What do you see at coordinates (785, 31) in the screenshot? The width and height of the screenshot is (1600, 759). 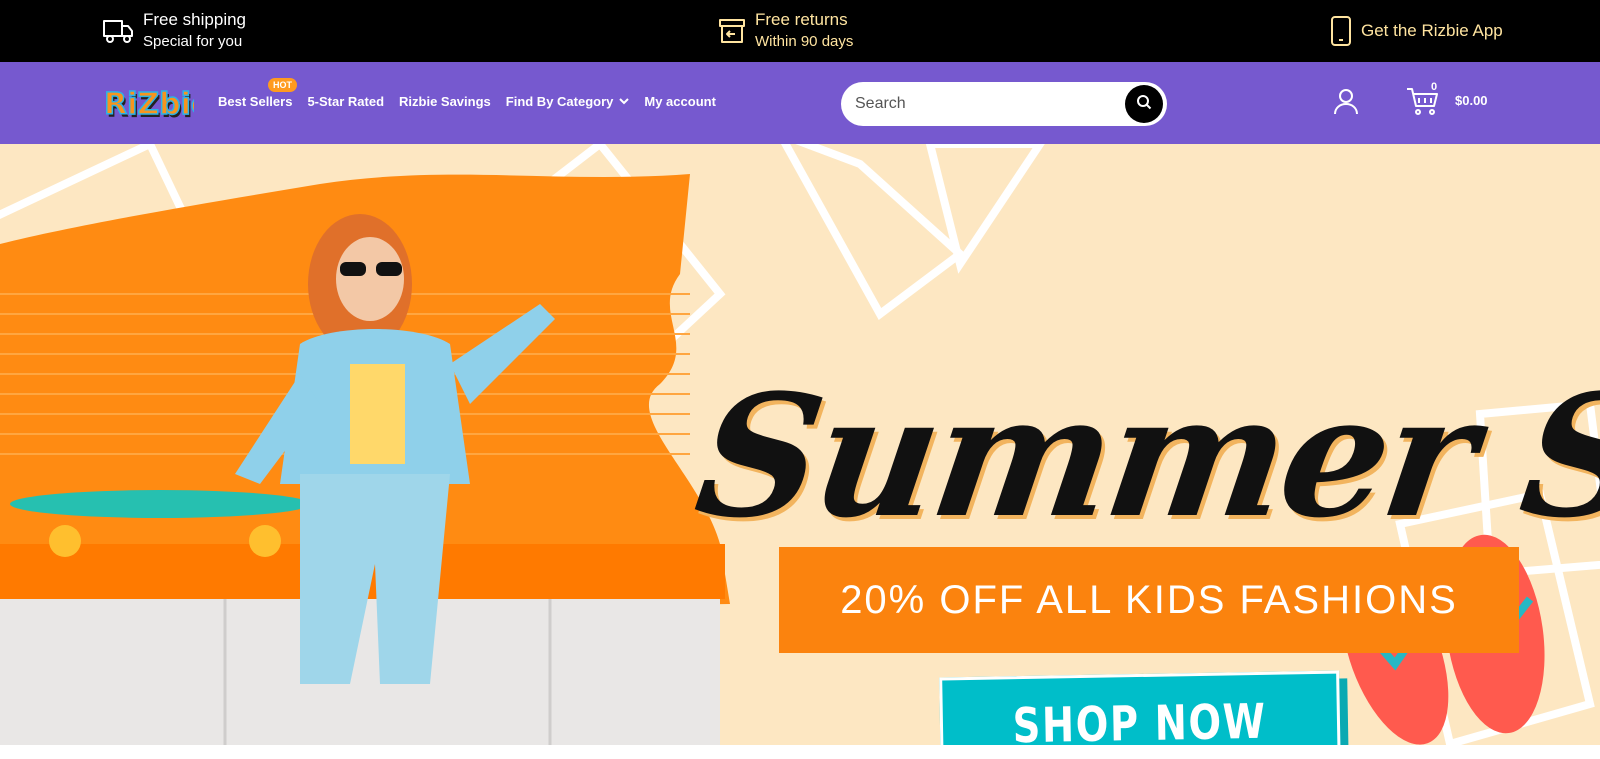 I see `free-returns-info: Free returns Within 90 days` at bounding box center [785, 31].